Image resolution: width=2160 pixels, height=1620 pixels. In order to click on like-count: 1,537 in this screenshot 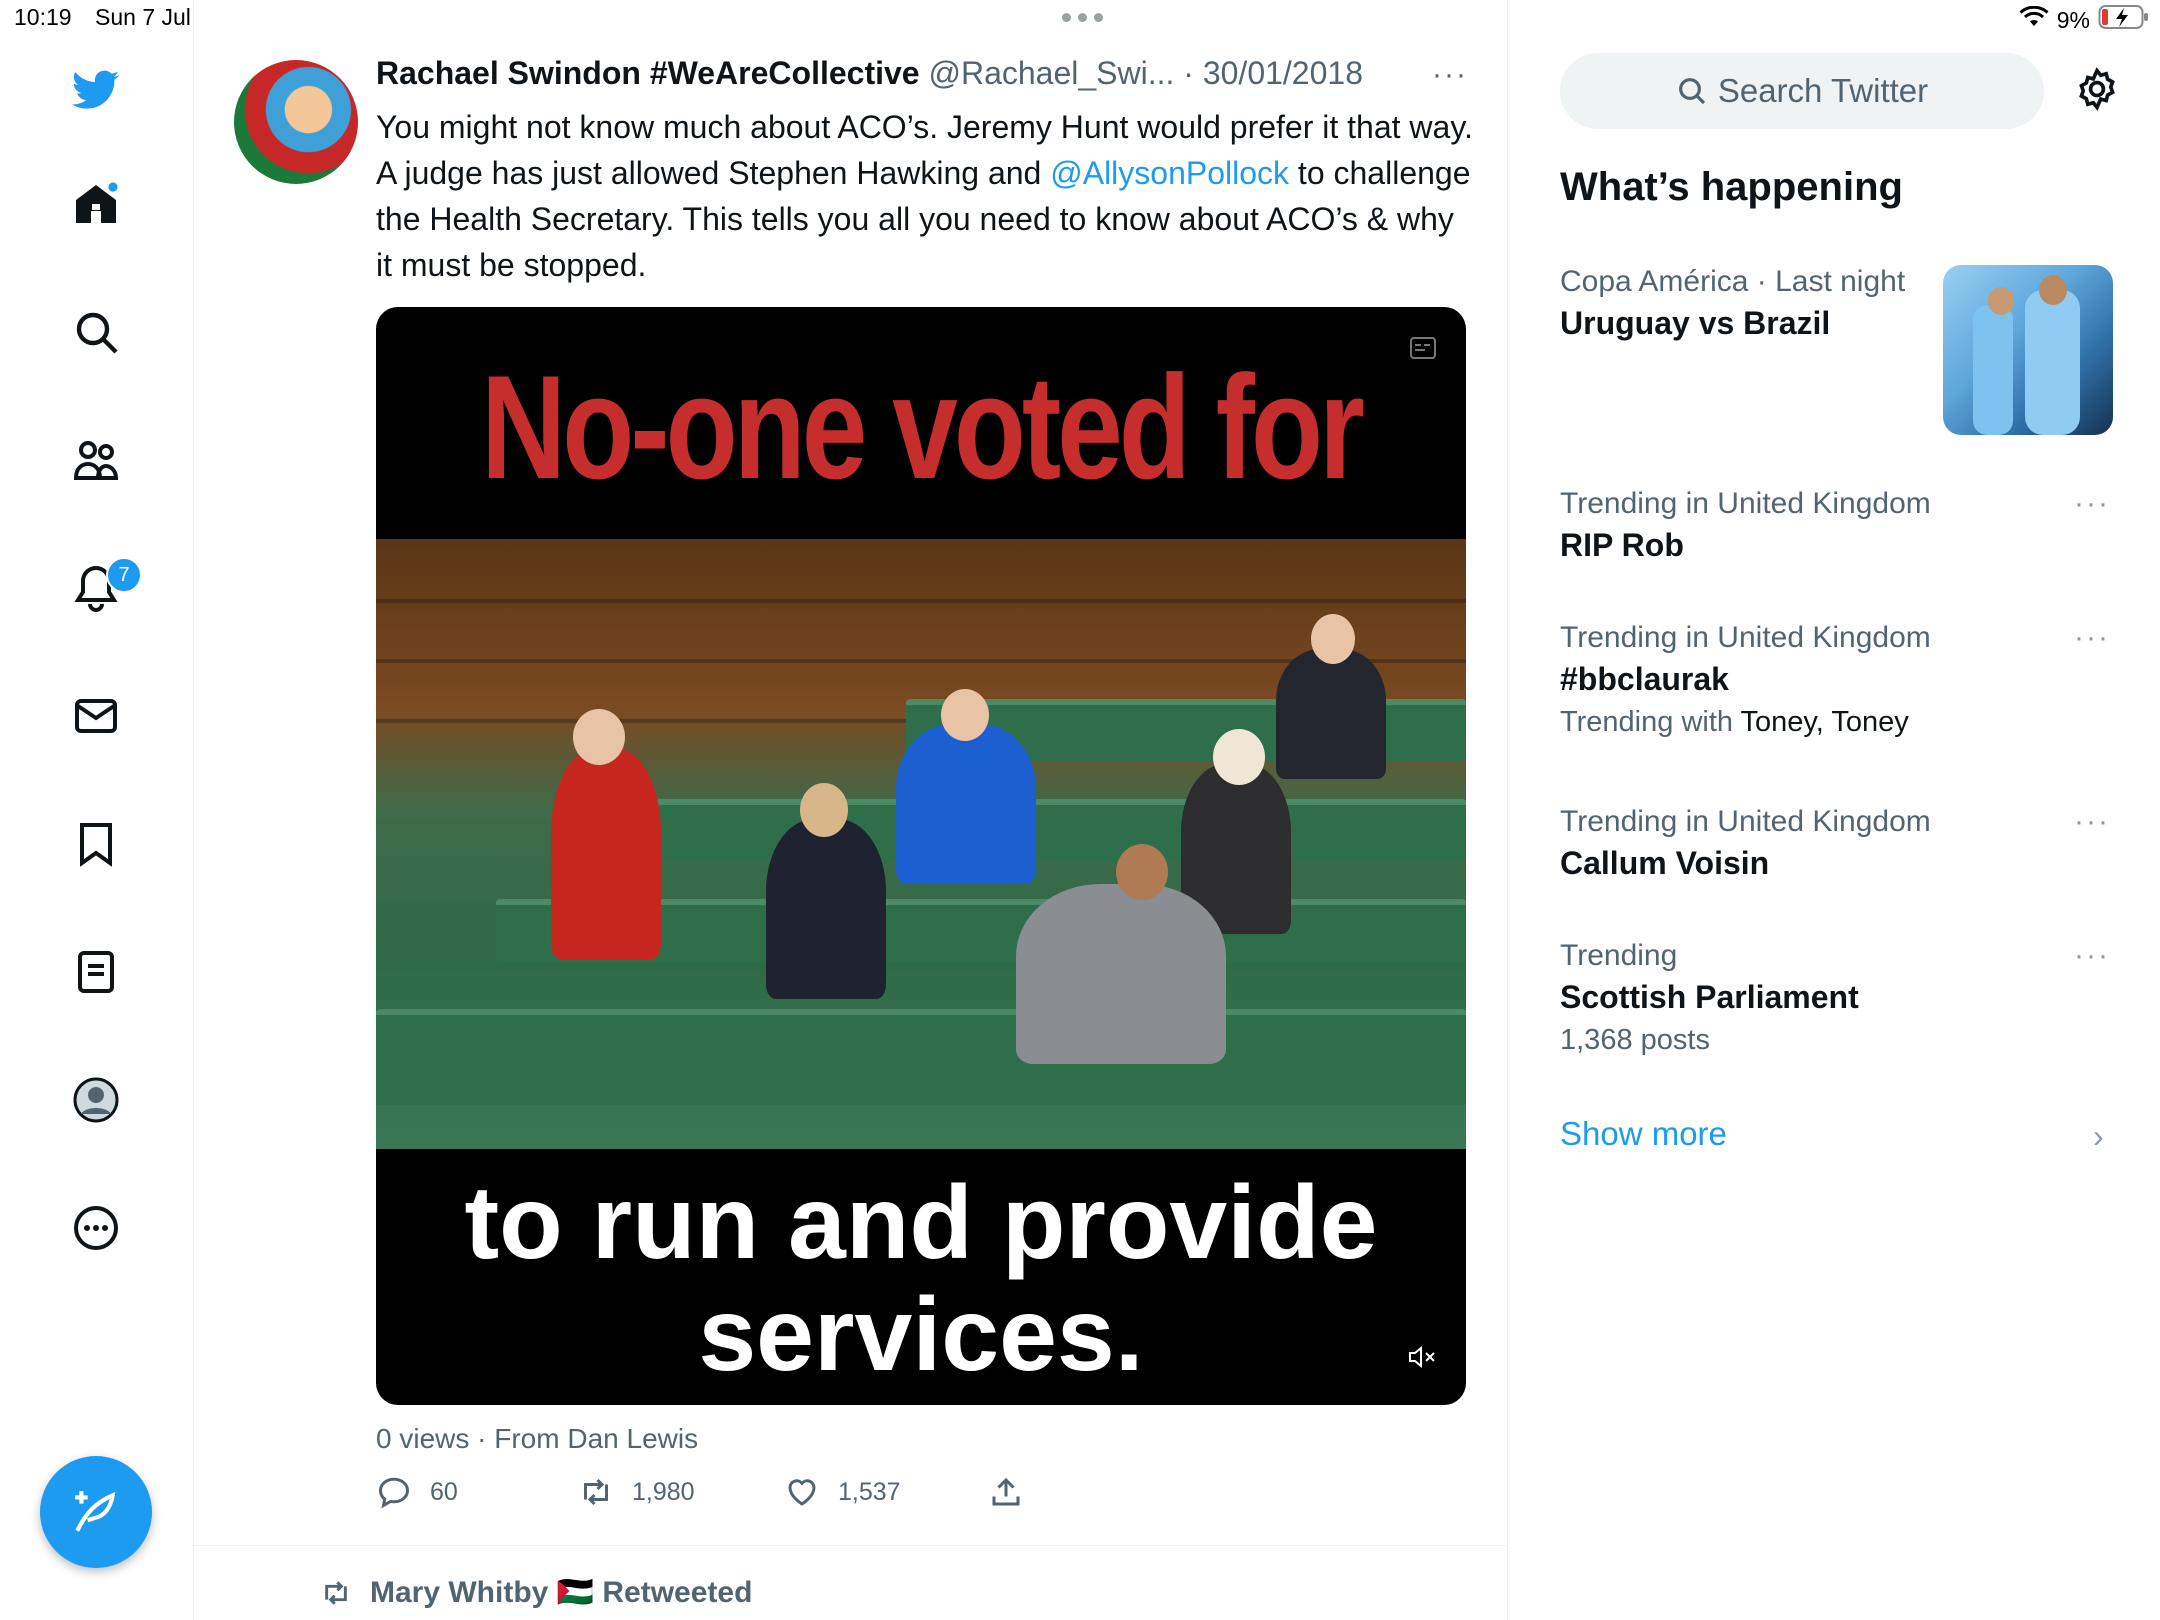, I will do `click(869, 1491)`.